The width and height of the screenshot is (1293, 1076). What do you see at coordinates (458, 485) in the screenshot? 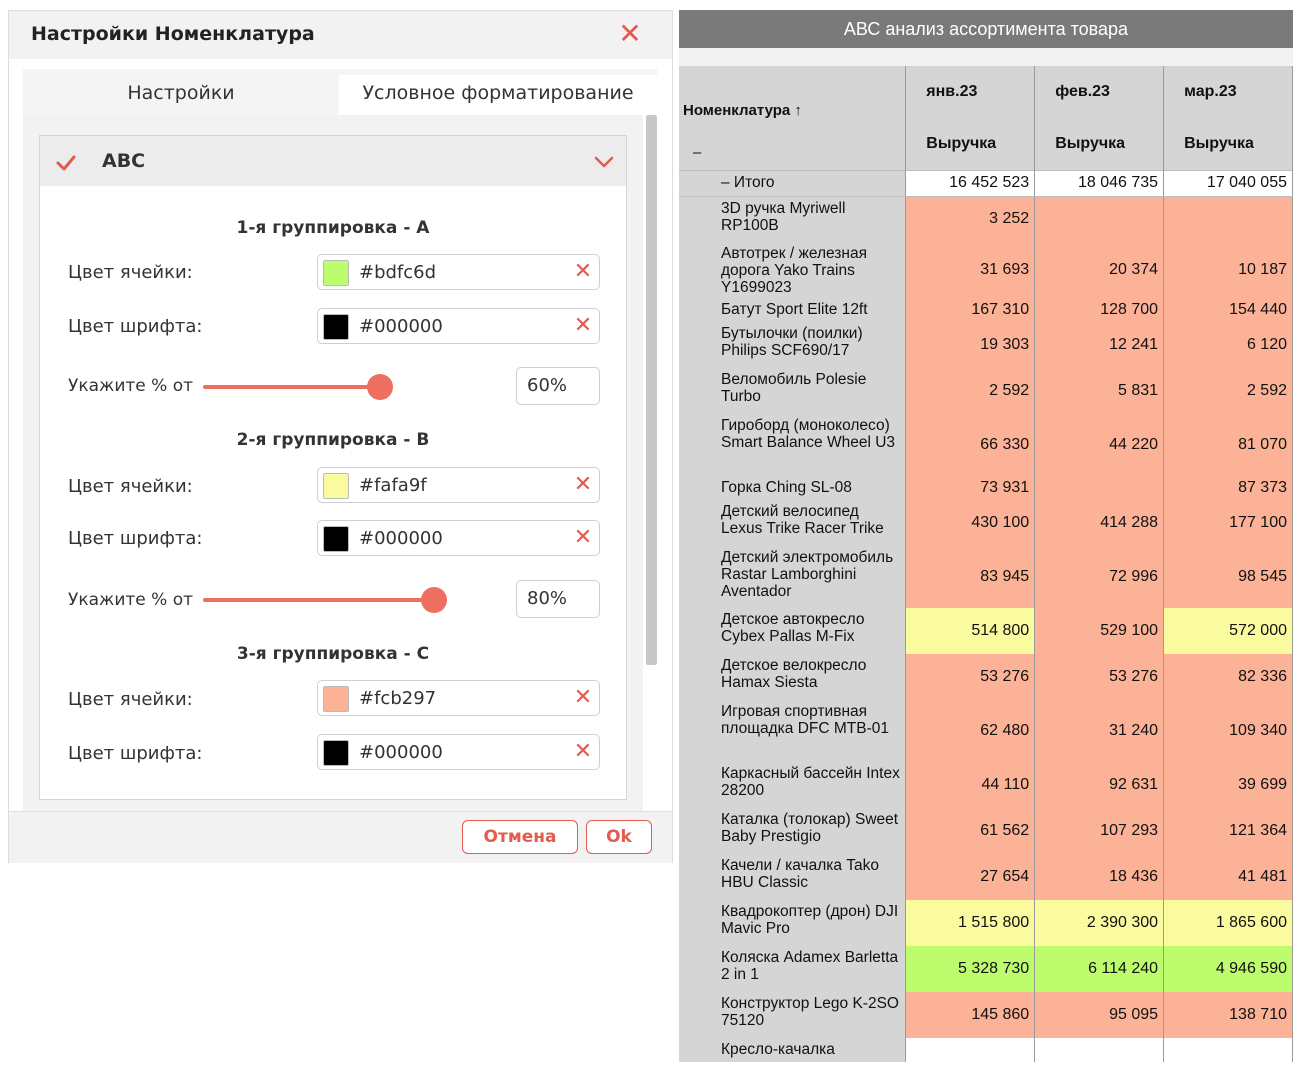
I see `group-b-cell-color-input: #fafa9f ✕` at bounding box center [458, 485].